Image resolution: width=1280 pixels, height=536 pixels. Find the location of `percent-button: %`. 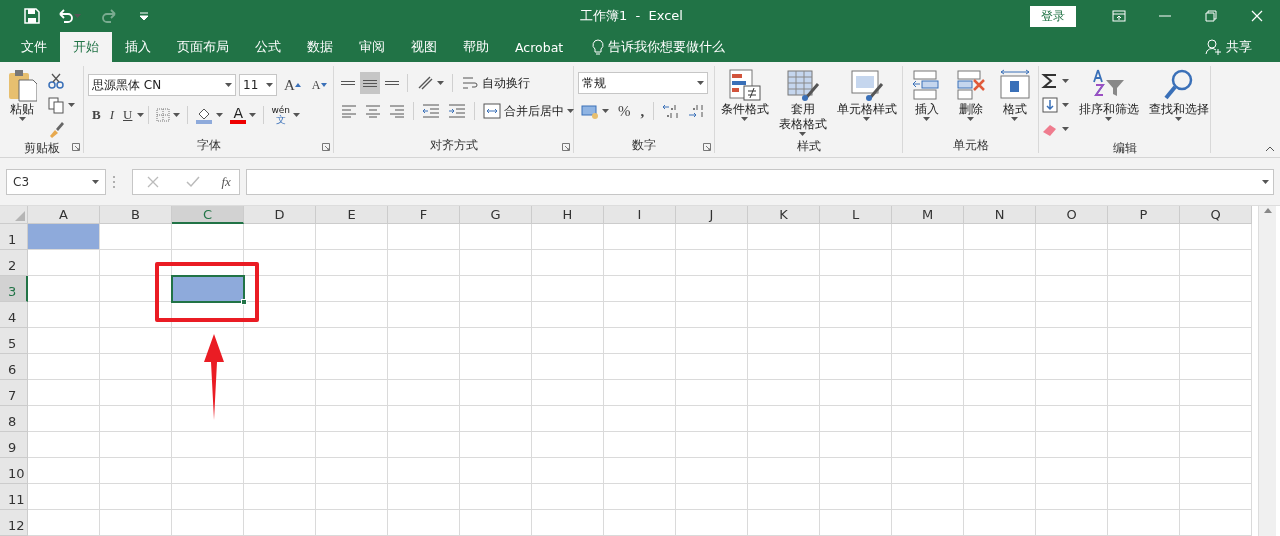

percent-button: % is located at coordinates (624, 111).